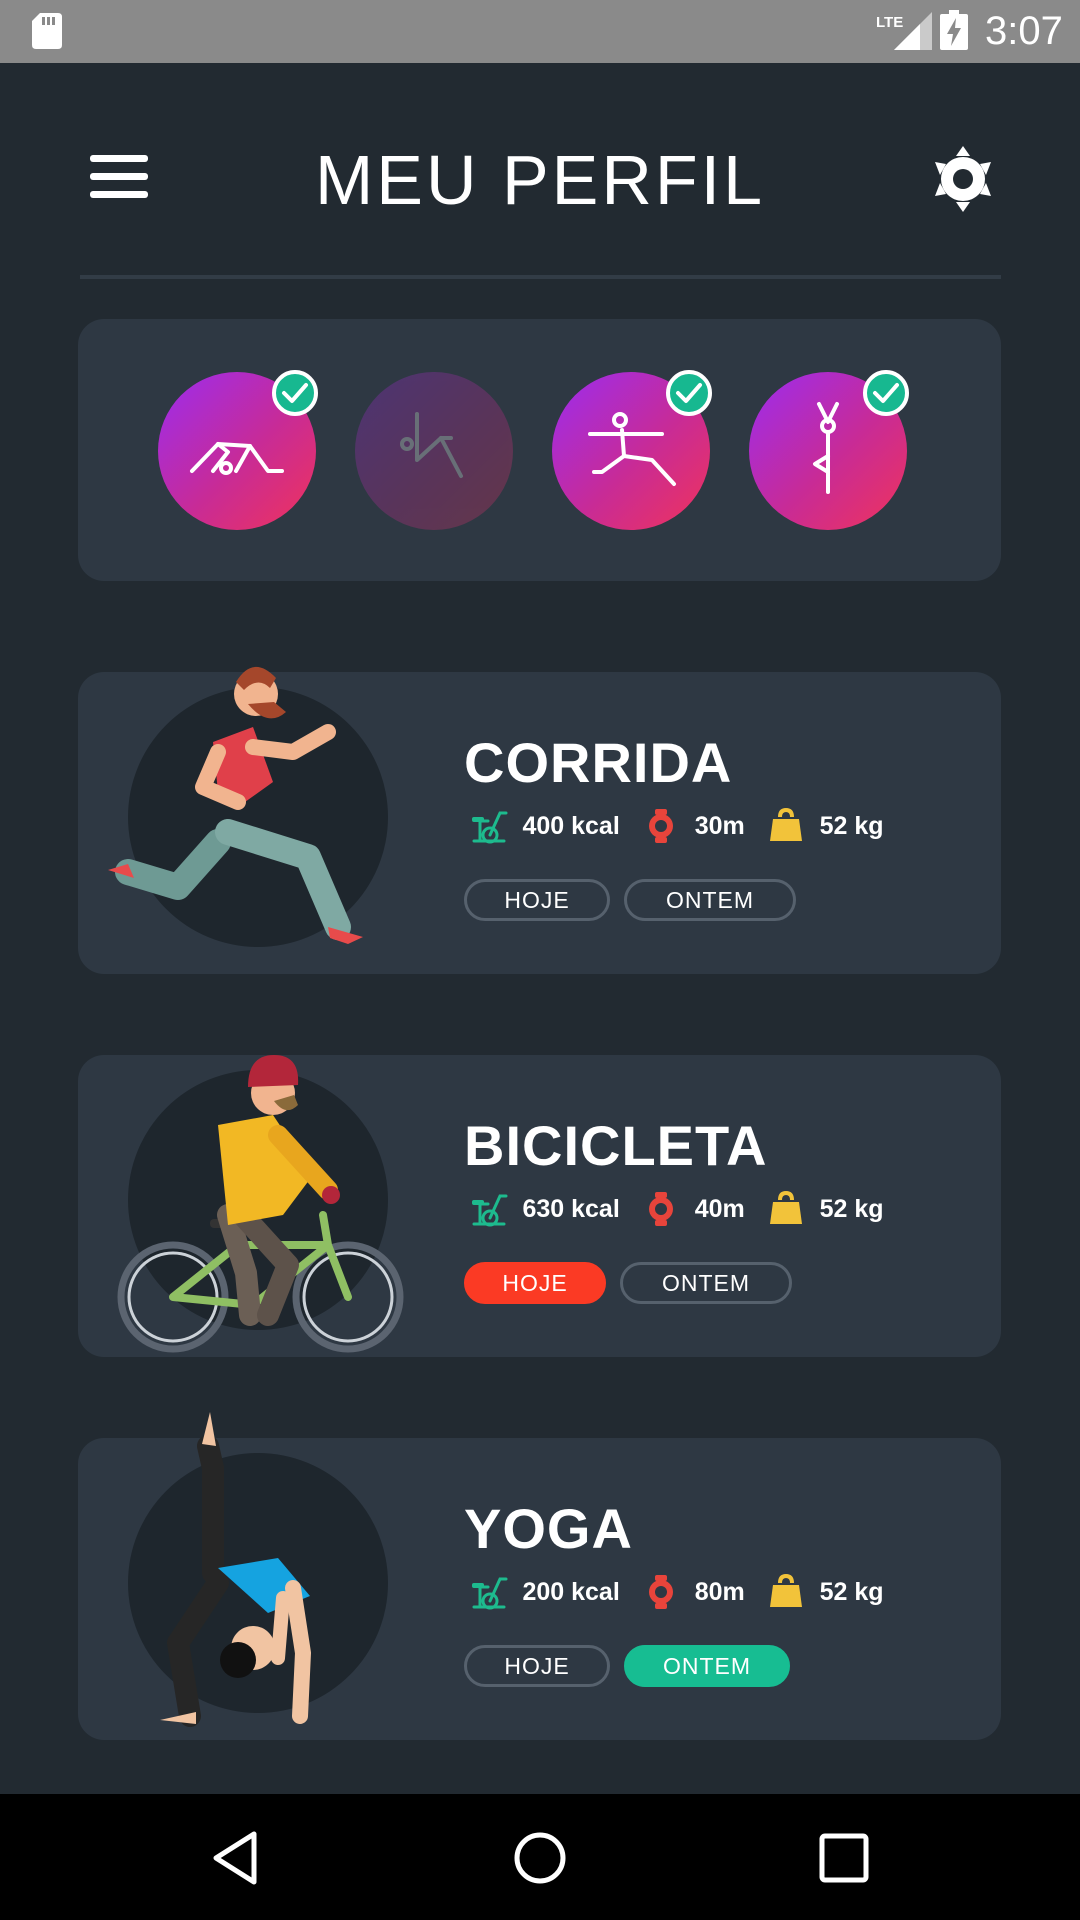 The image size is (1080, 1920). I want to click on activity-title: BICICLETA, so click(616, 1145).